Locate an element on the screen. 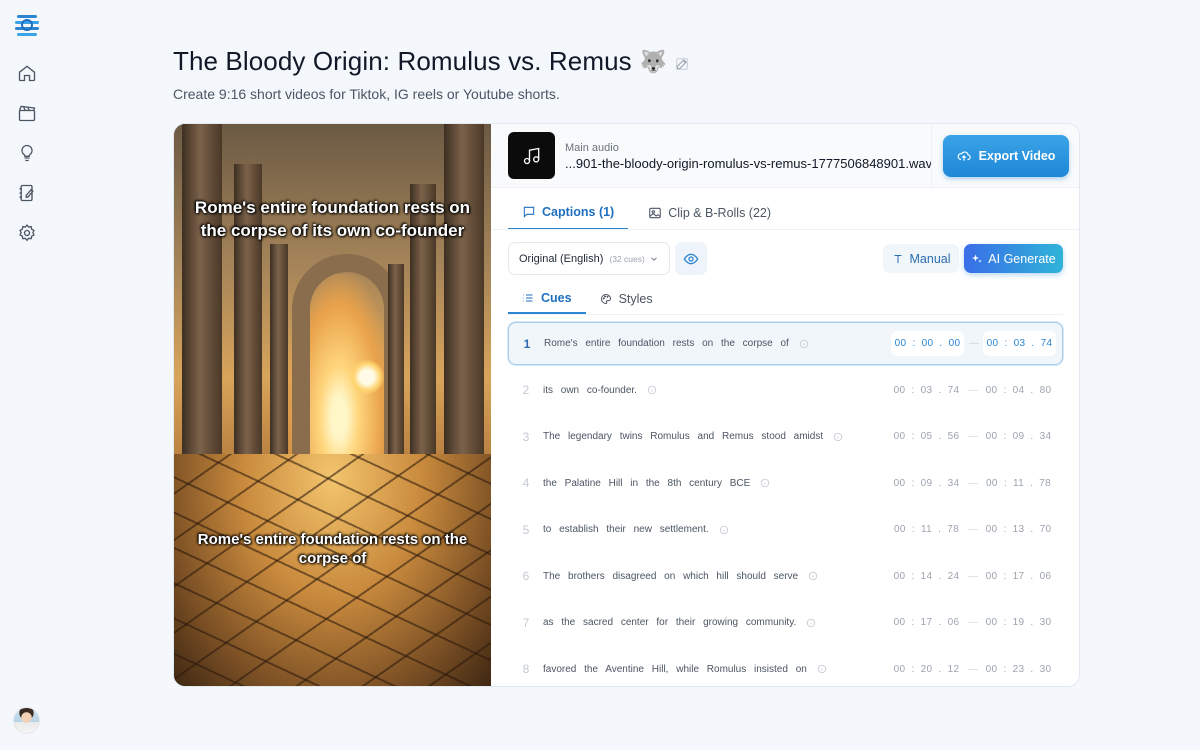  ai-generate-button: AI Generate is located at coordinates (1013, 258).